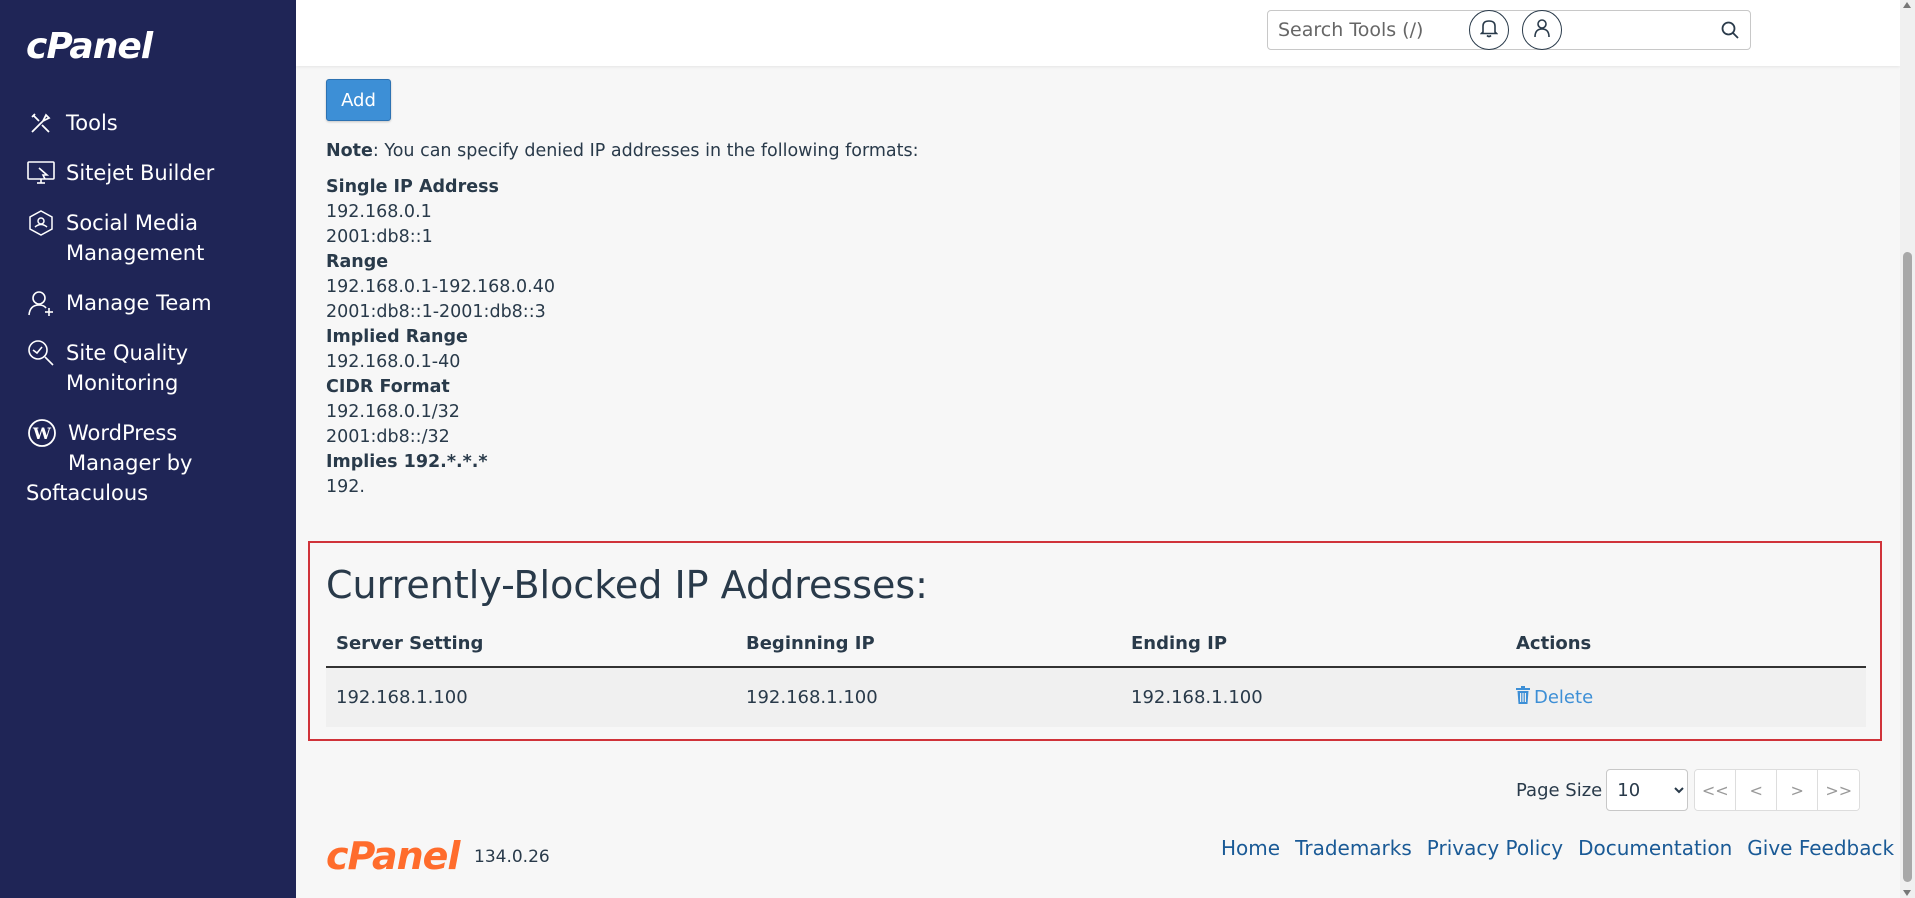 The height and width of the screenshot is (898, 1915). What do you see at coordinates (1523, 697) in the screenshot?
I see `trash-icon` at bounding box center [1523, 697].